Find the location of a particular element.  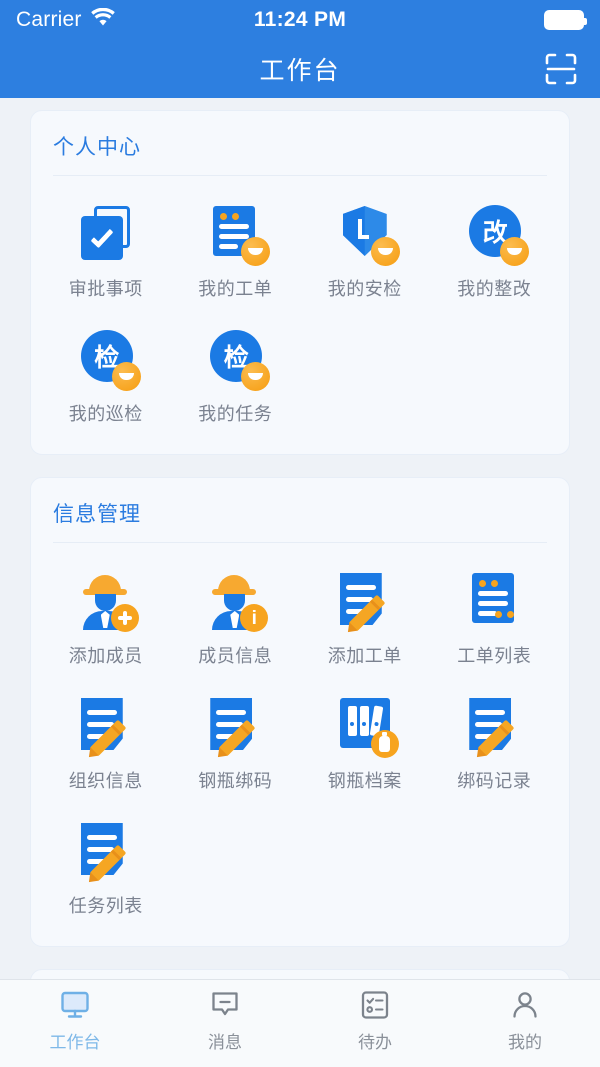

work-order-list-icon is located at coordinates (494, 600).